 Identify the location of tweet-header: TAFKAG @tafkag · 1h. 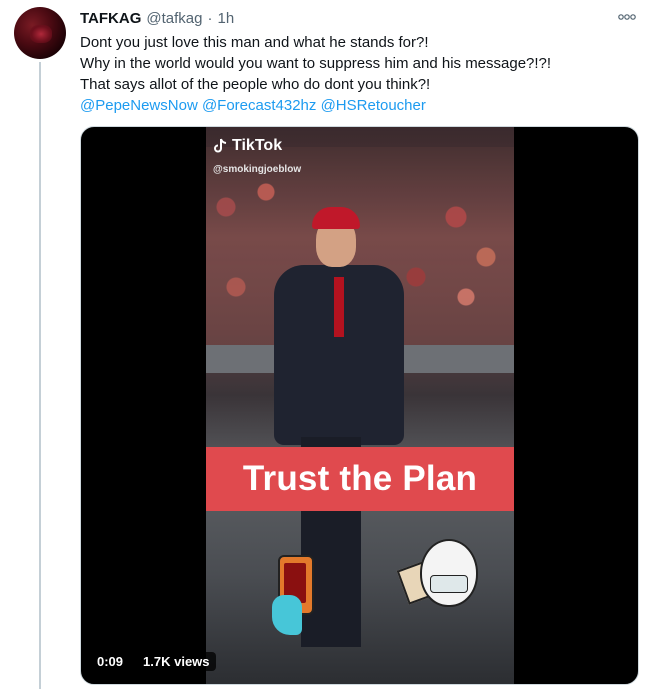
(157, 18).